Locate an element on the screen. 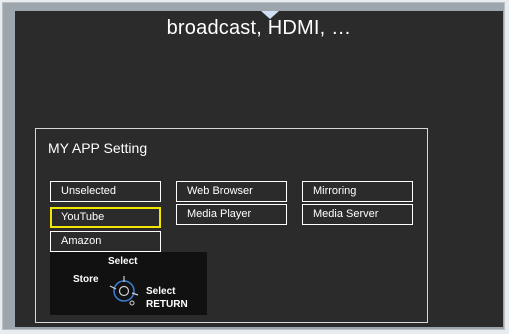 The image size is (509, 334). guide-up-label: Select is located at coordinates (123, 261).